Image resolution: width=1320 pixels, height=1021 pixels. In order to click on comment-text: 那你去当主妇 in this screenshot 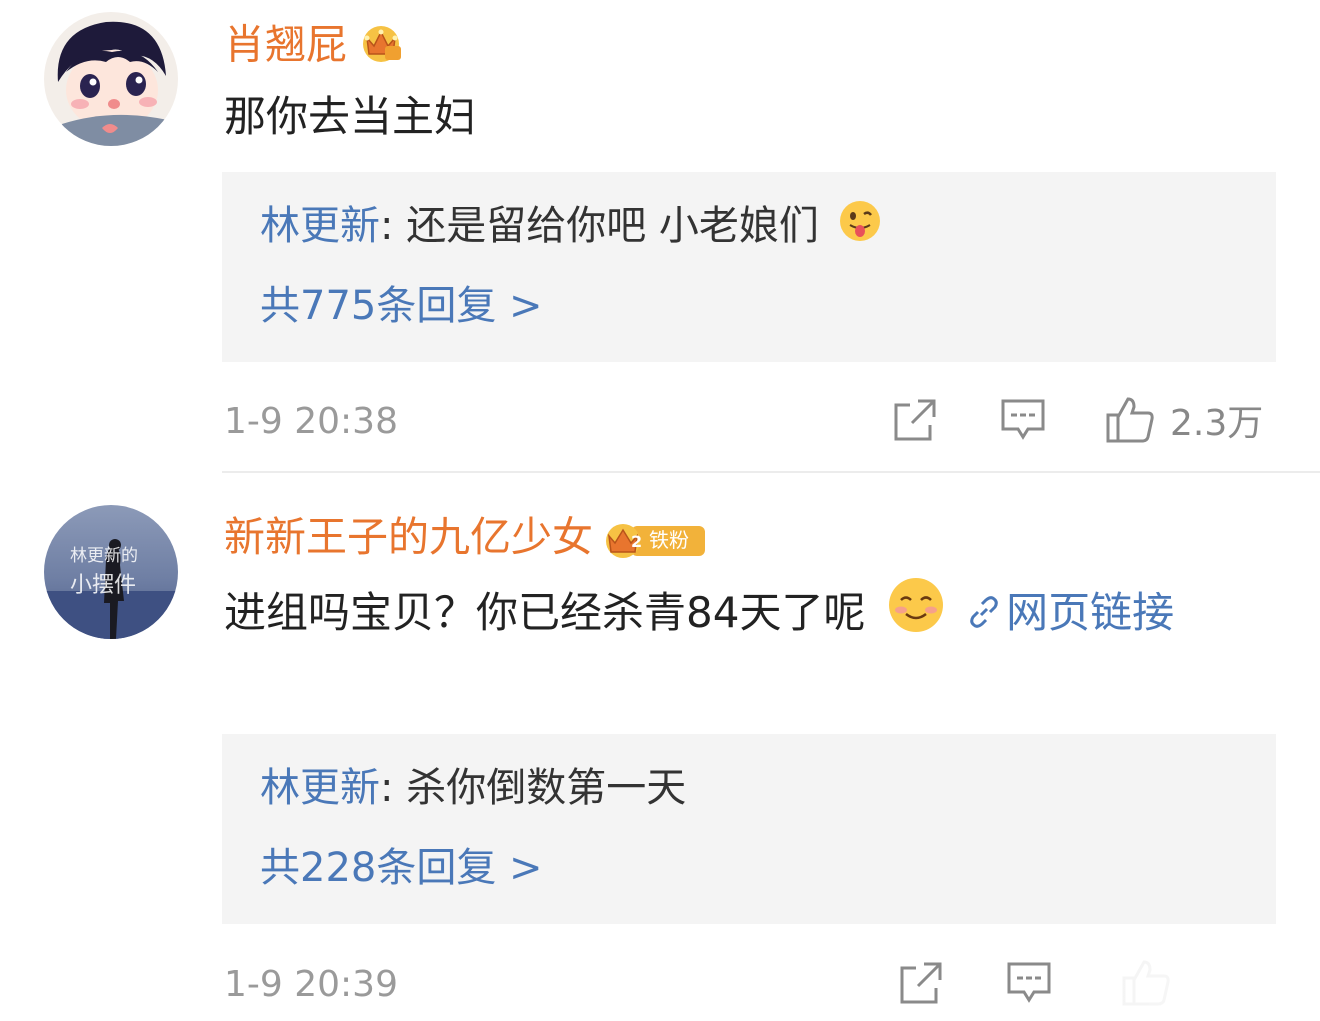, I will do `click(350, 116)`.